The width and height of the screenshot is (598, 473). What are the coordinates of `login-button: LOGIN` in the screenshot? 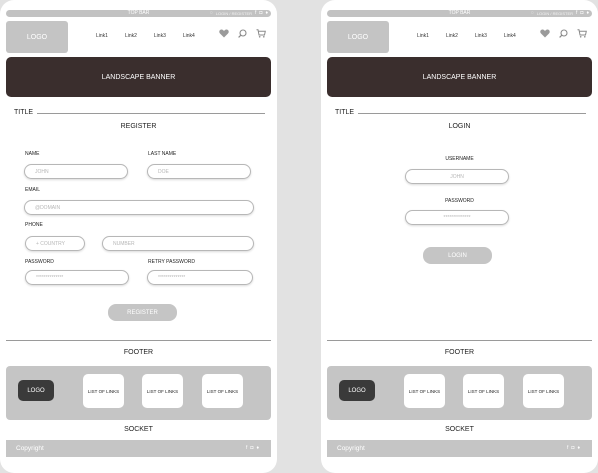 It's located at (457, 255).